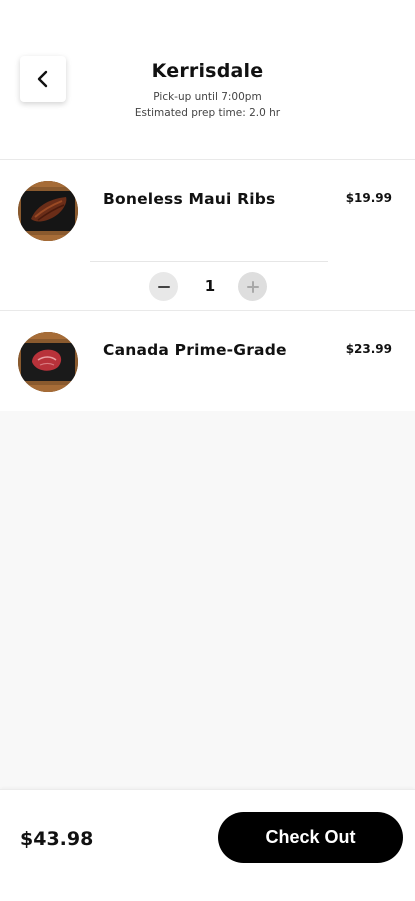  I want to click on item-price: $19.99, so click(368, 198).